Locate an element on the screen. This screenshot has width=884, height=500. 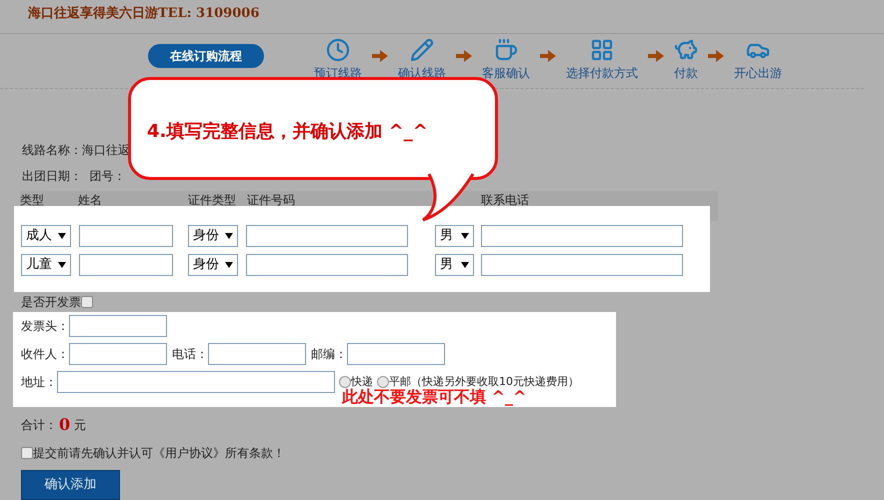
coffee-cup-icon is located at coordinates (506, 50).